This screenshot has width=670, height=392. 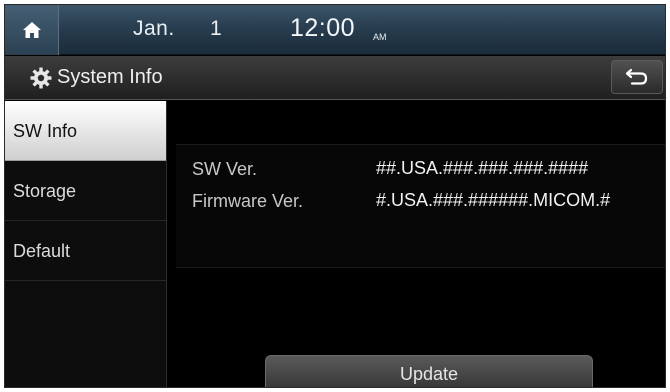 What do you see at coordinates (85, 251) in the screenshot?
I see `sidebar-item-default: Default` at bounding box center [85, 251].